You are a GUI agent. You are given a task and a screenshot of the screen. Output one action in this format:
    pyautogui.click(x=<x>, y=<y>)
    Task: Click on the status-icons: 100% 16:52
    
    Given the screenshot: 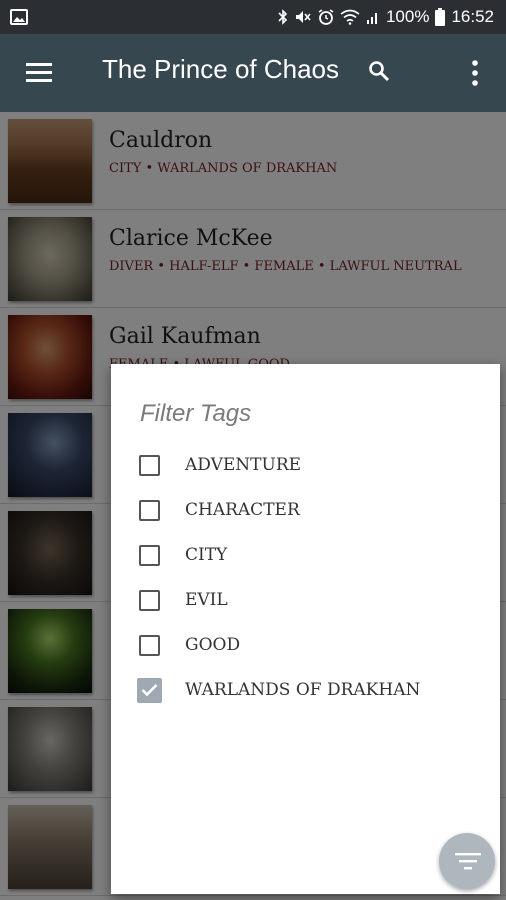 What is the action you would take?
    pyautogui.click(x=386, y=17)
    